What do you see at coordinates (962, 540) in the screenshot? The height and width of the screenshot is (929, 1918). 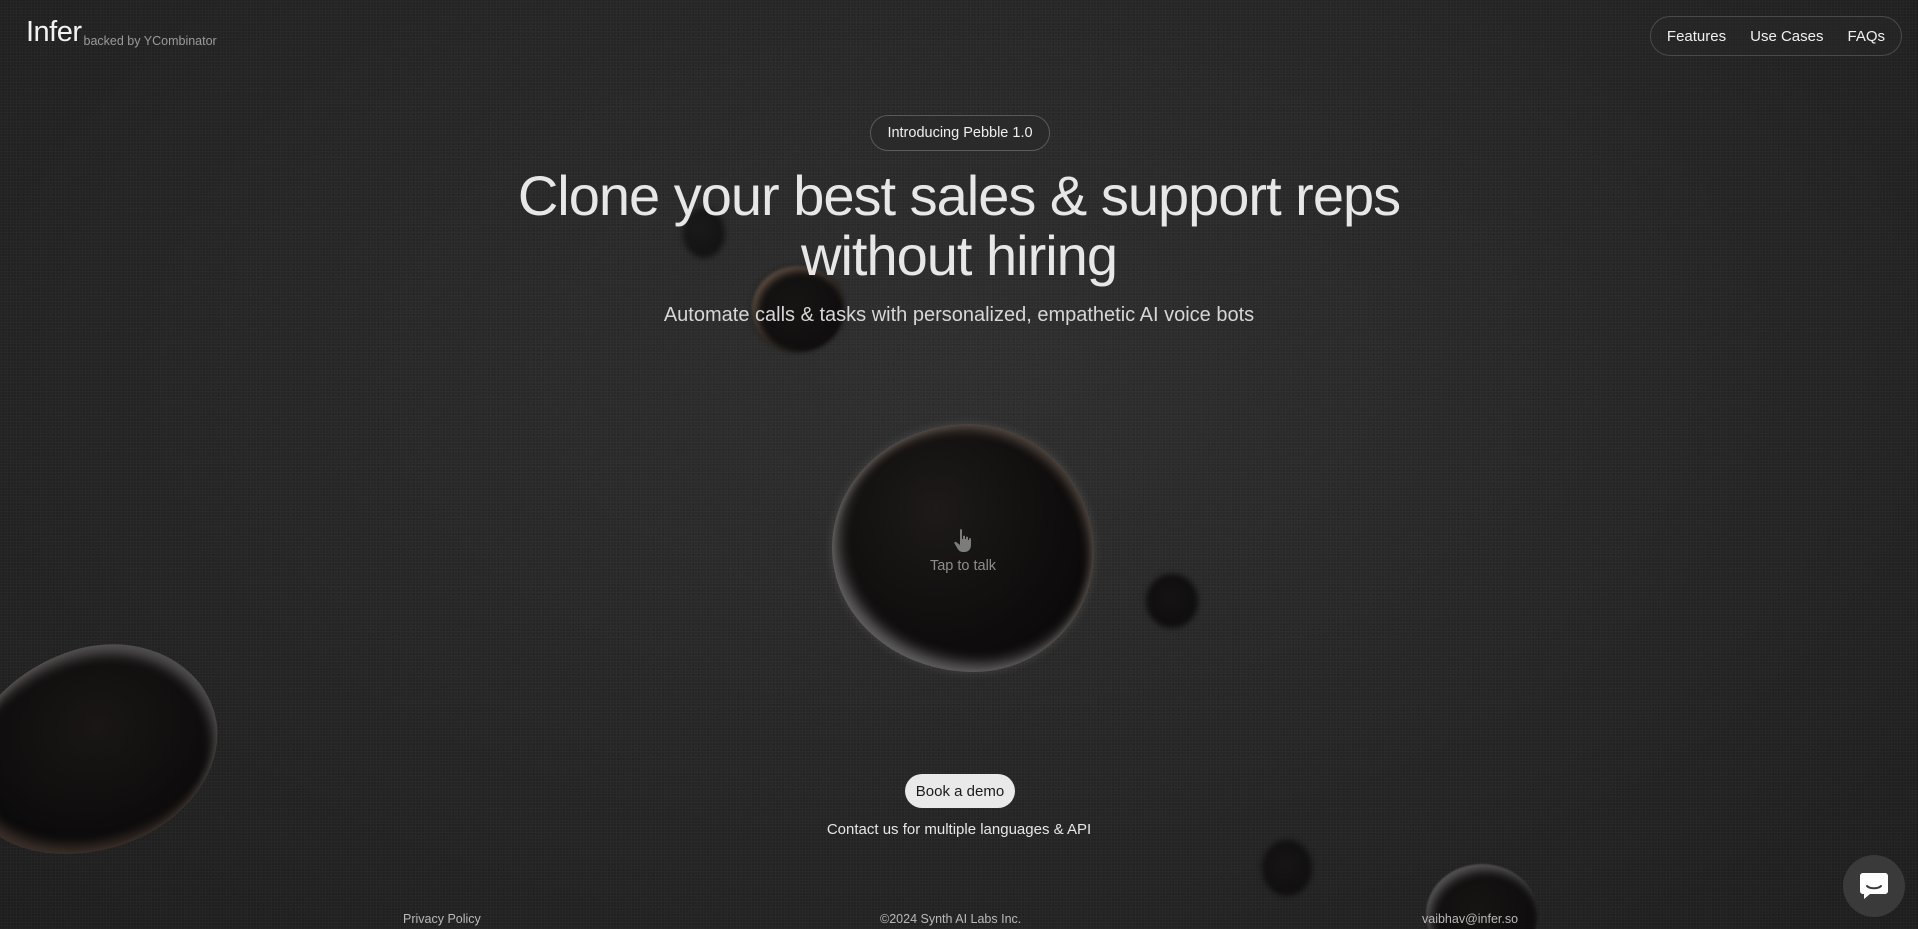 I see `pointing-hand-icon` at bounding box center [962, 540].